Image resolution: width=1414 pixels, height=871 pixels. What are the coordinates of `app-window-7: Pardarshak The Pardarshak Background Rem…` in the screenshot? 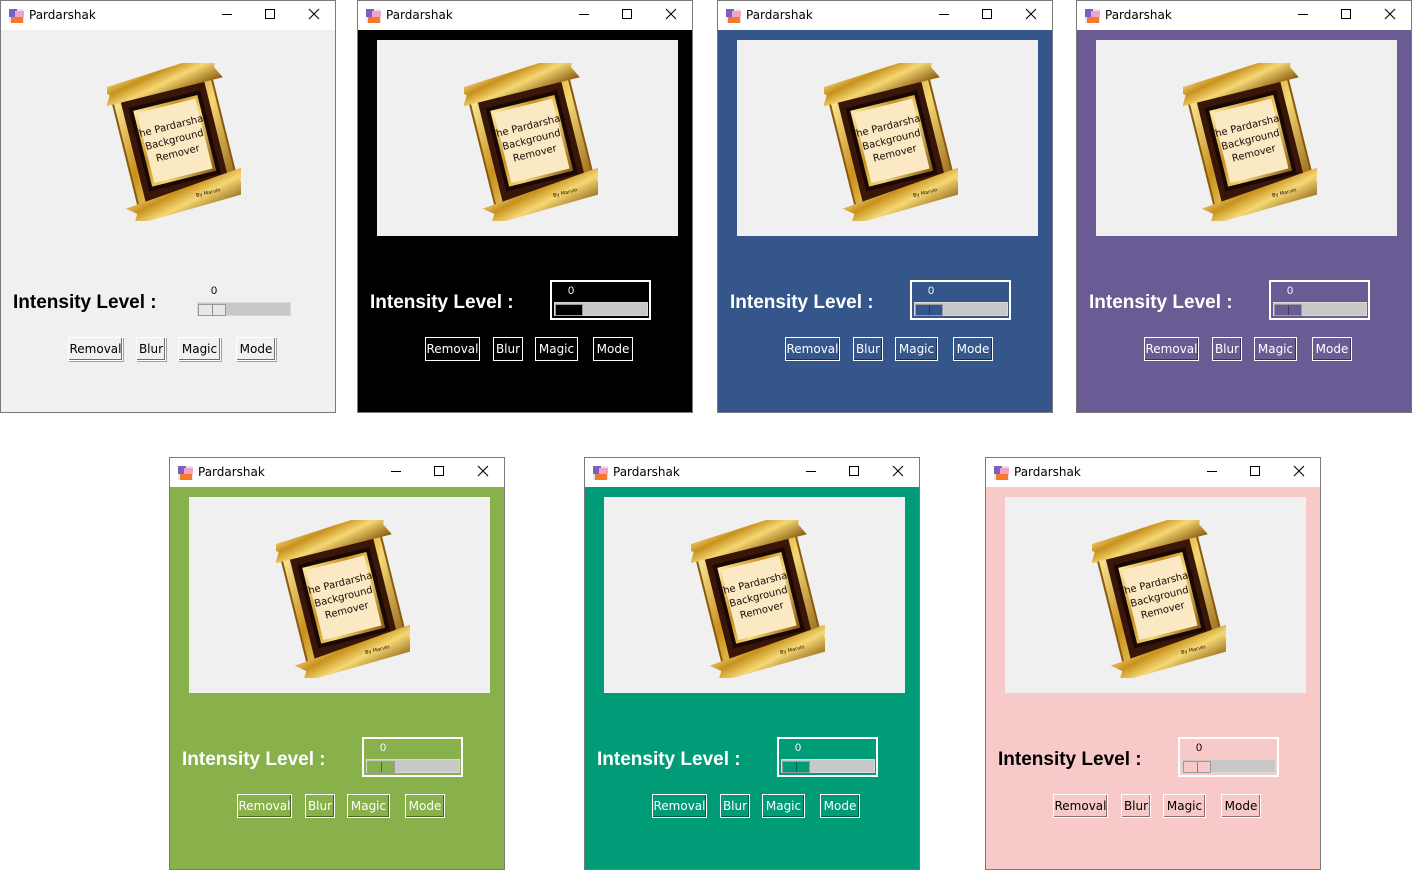 It's located at (1153, 663).